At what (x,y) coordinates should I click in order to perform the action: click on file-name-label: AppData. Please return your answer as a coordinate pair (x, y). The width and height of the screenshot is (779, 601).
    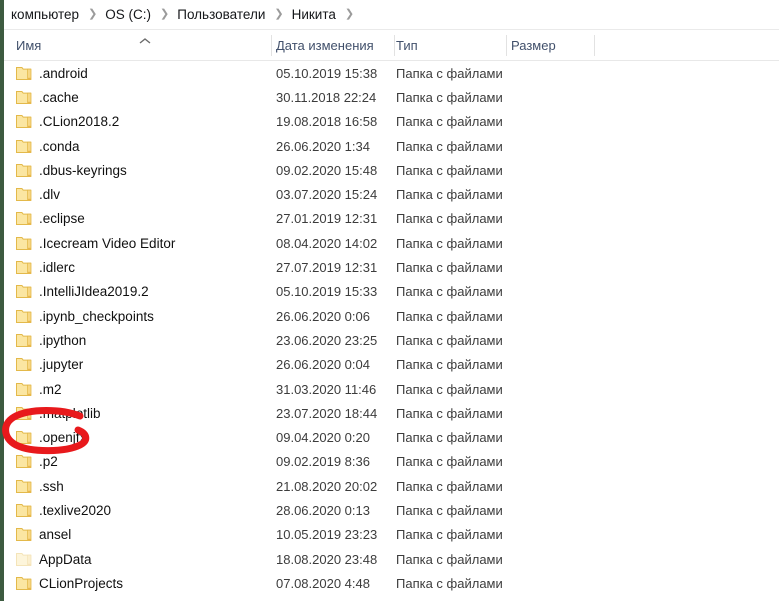
    Looking at the image, I should click on (65, 559).